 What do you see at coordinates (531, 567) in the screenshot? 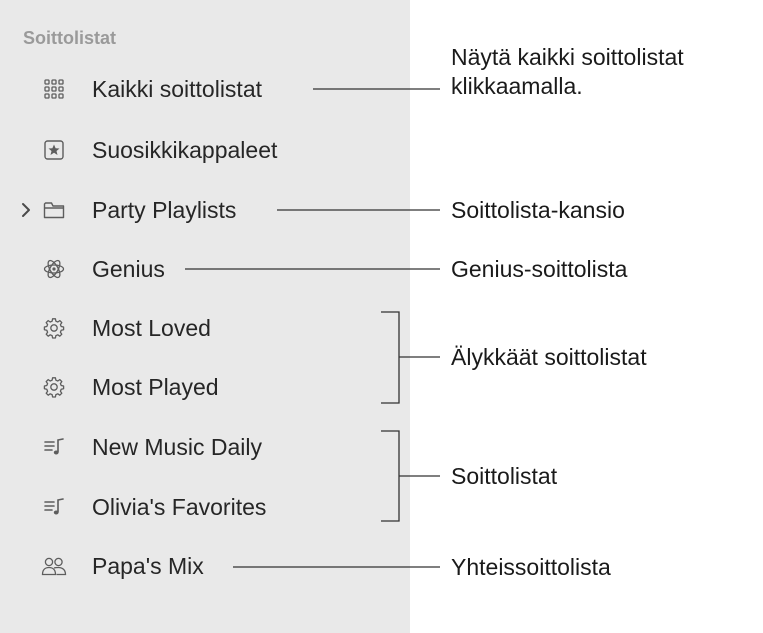
I see `callout-collaborative: Yhteissoittolista` at bounding box center [531, 567].